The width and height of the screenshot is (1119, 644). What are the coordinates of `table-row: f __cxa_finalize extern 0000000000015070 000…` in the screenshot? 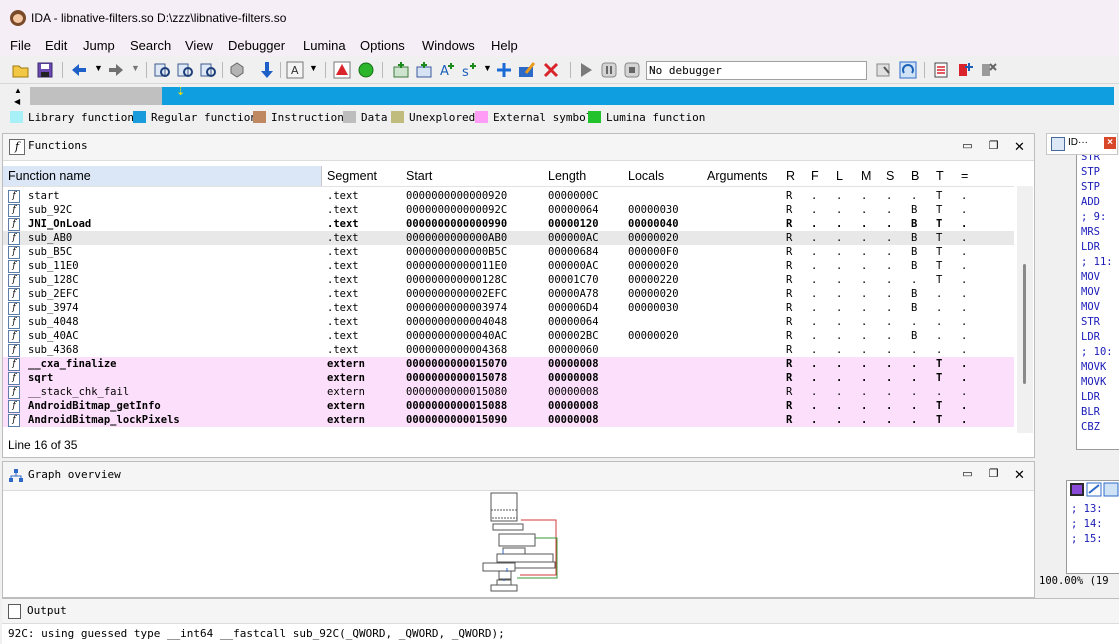 It's located at (508, 364).